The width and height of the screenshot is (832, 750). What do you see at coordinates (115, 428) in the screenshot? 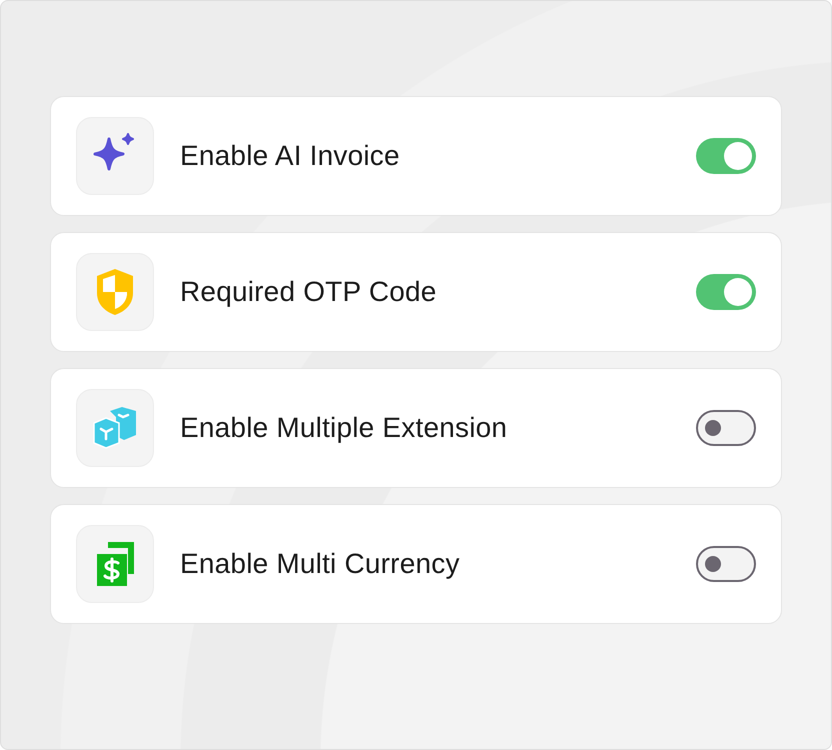
I see `cubes-icon` at bounding box center [115, 428].